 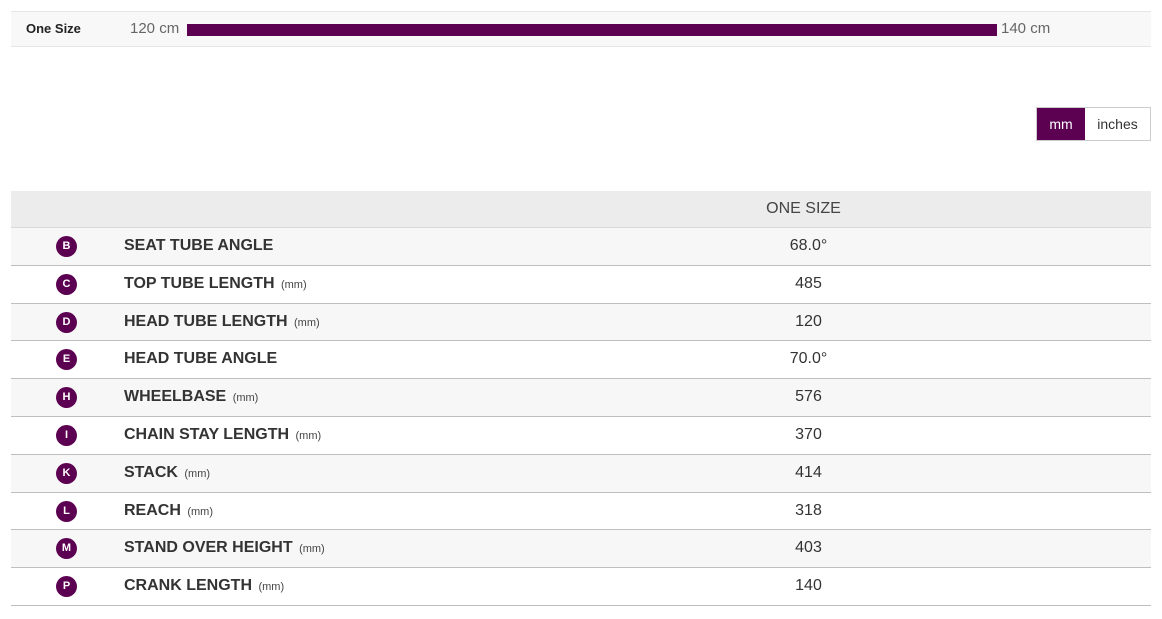 I want to click on measure-name: SEAT TUBE ANGLE, so click(x=199, y=246).